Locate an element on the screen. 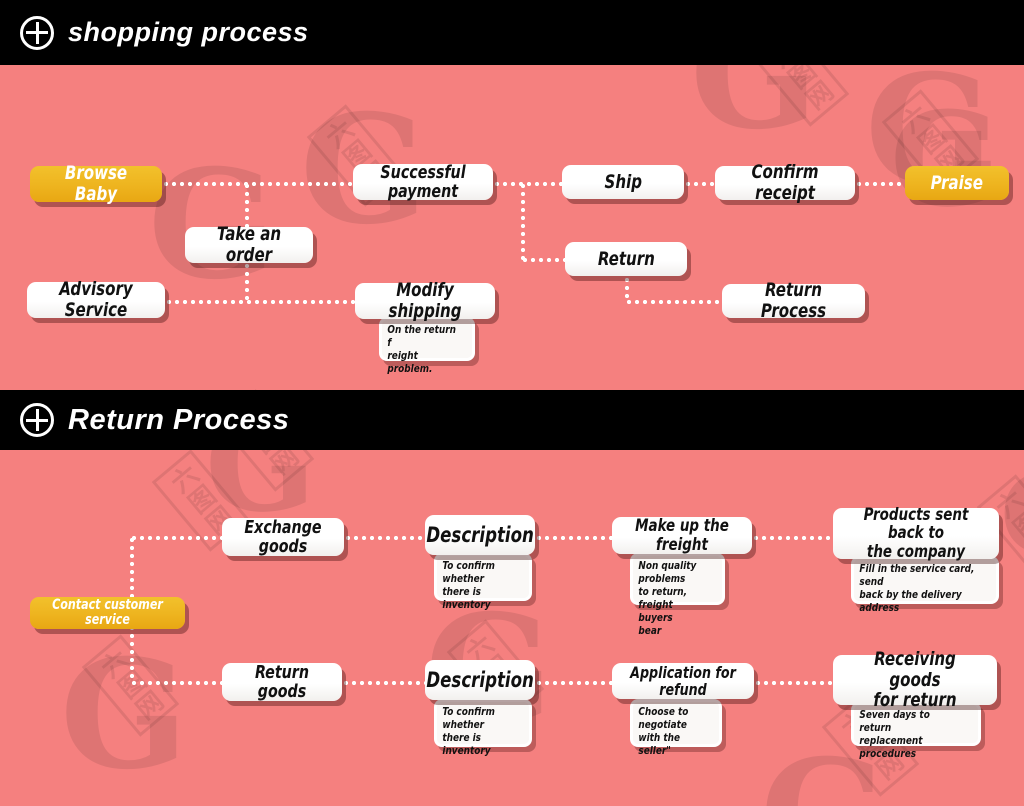  node-label: Ship is located at coordinates (623, 181).